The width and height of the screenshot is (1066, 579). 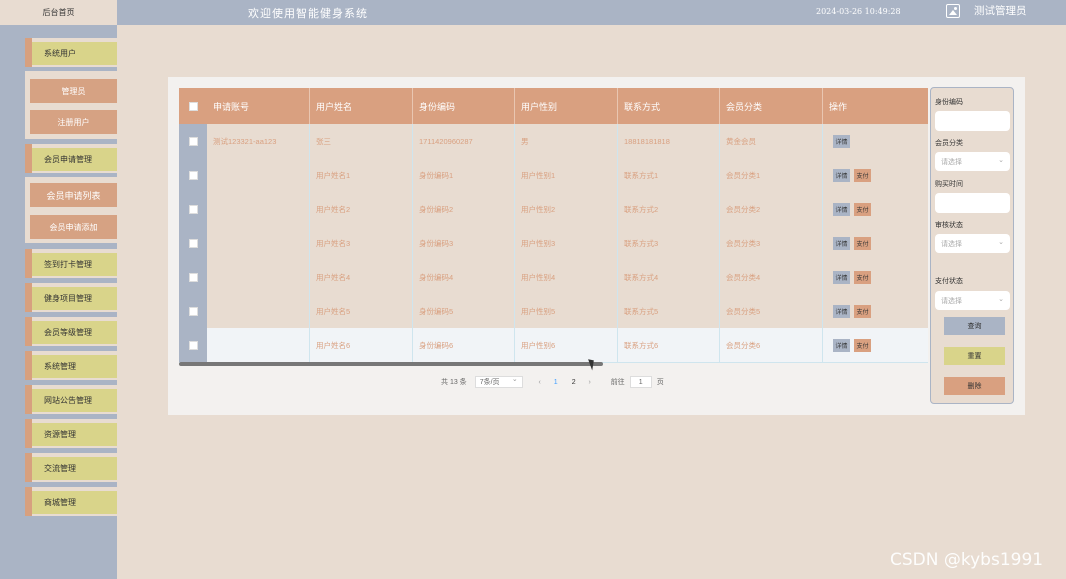 I want to click on cell-member-type: 会员分类5, so click(x=771, y=311).